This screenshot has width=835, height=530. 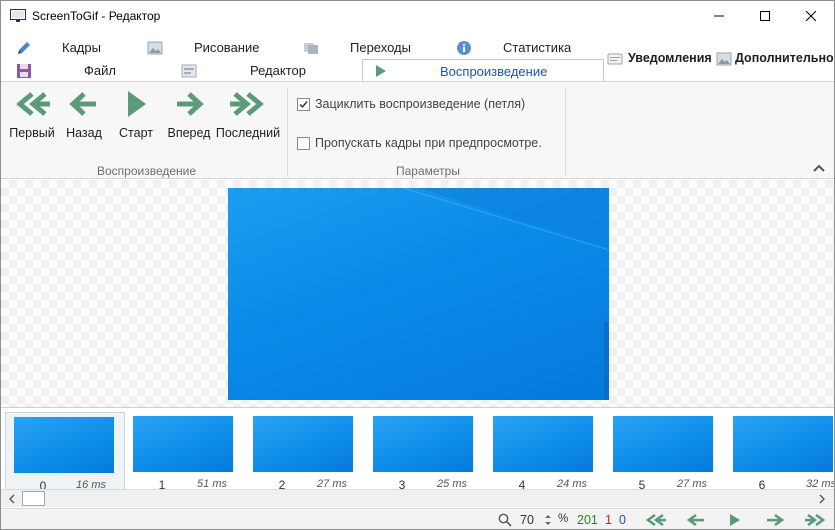 What do you see at coordinates (212, 483) in the screenshot?
I see `frame-duration: 51 ms` at bounding box center [212, 483].